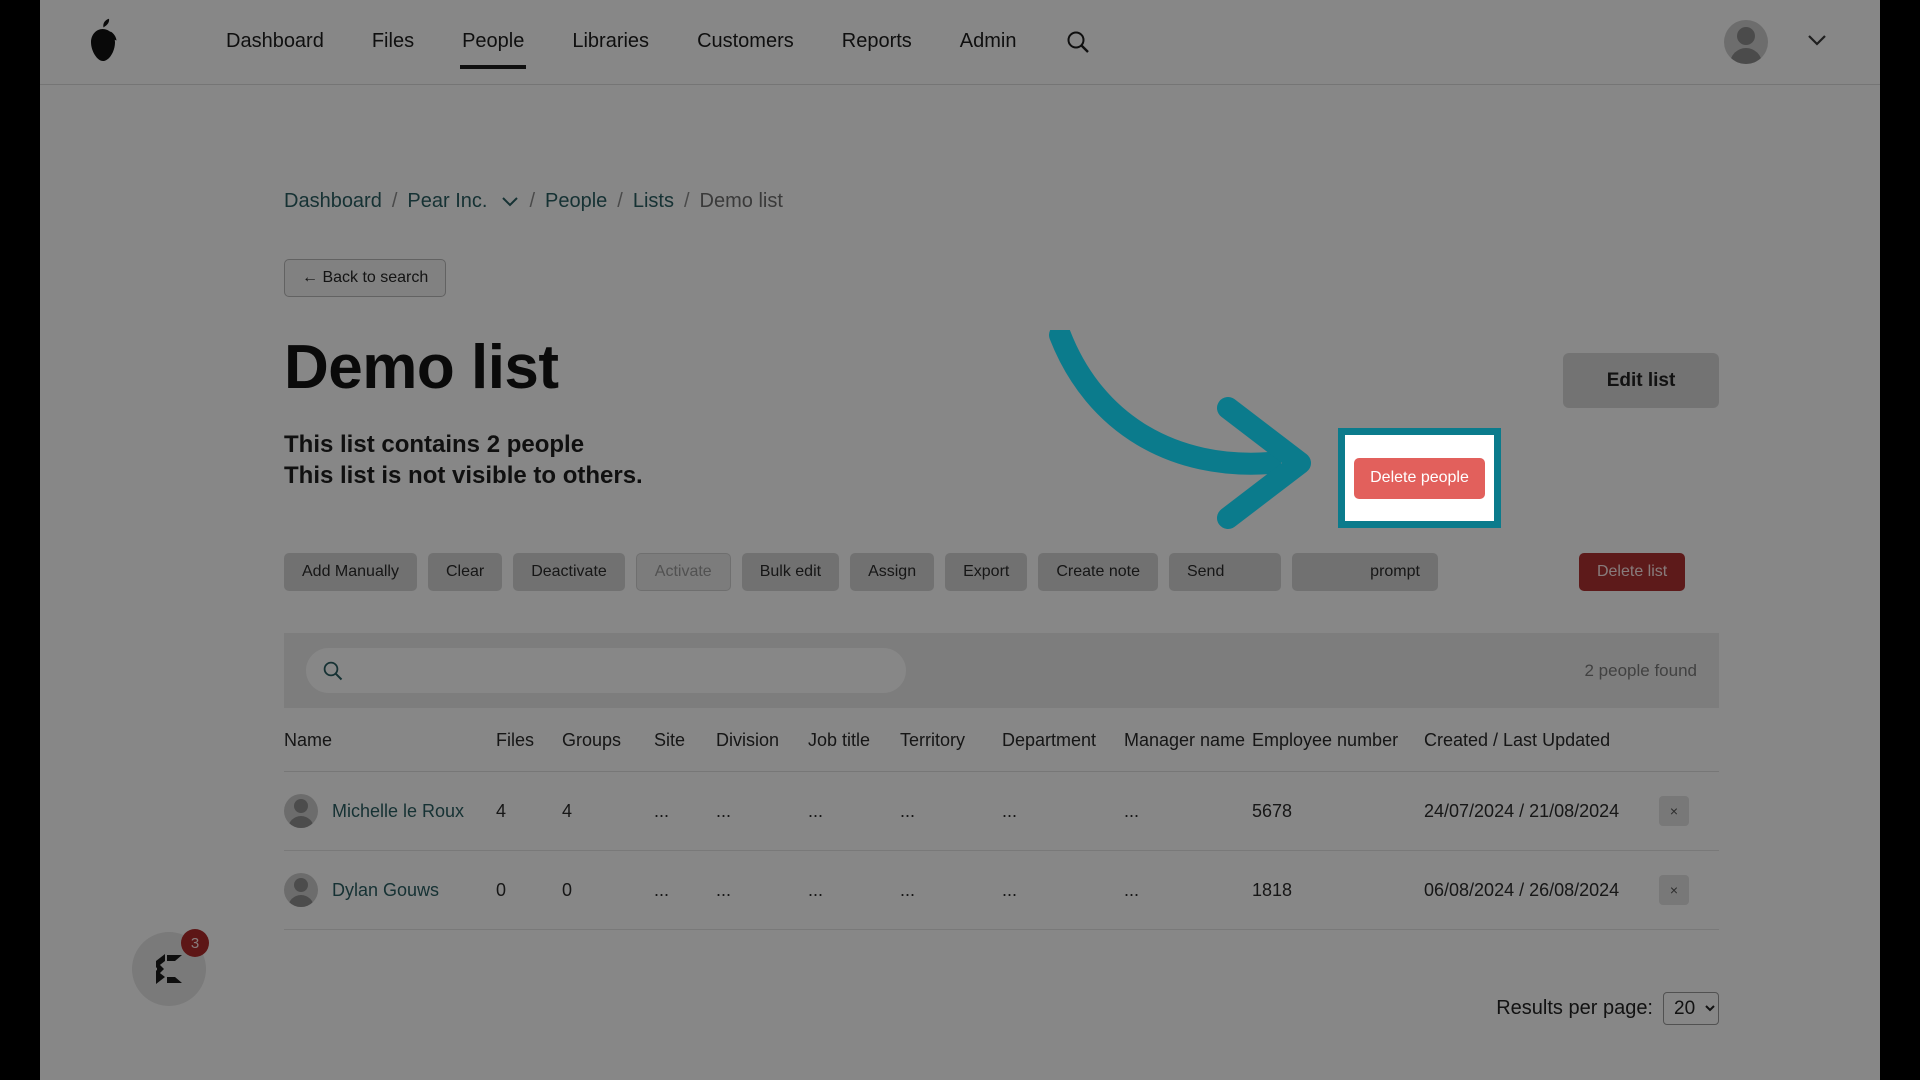 The image size is (1920, 1080). I want to click on cell-groups: 4, so click(608, 811).